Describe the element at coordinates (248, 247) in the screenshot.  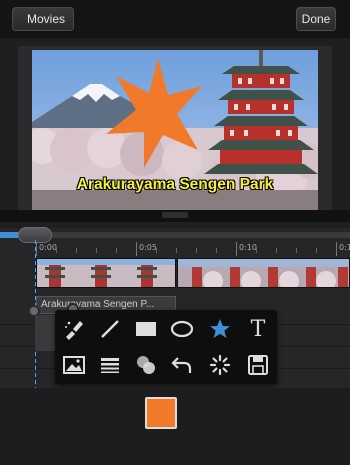
I see `ruler-label: 0:10` at that location.